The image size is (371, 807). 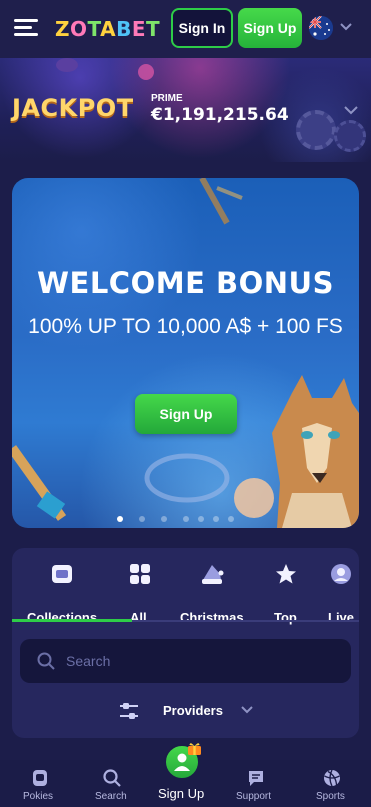 I want to click on nav-label: Sign Up, so click(x=181, y=793).